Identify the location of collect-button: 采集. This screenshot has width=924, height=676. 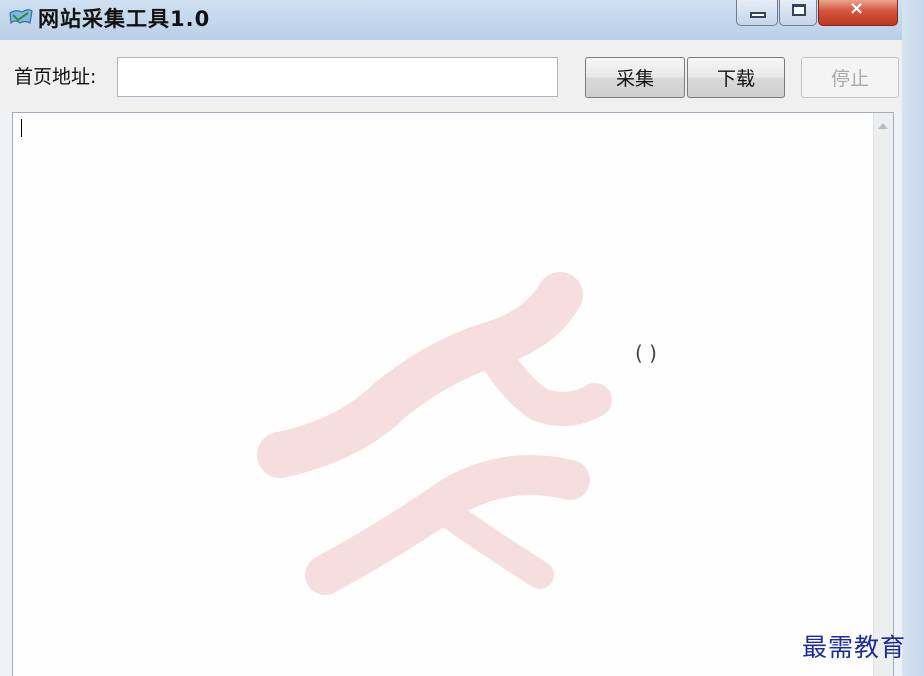
(635, 77).